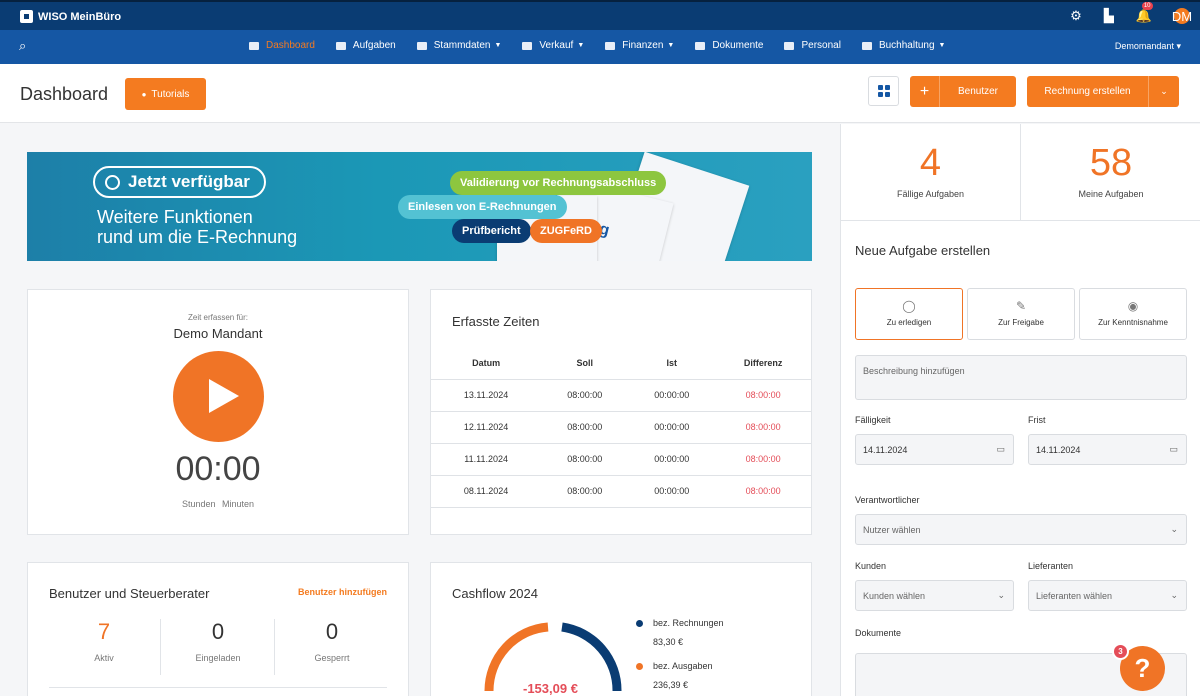 The height and width of the screenshot is (696, 1200). Describe the element at coordinates (883, 91) in the screenshot. I see `layout-grid-button` at that location.